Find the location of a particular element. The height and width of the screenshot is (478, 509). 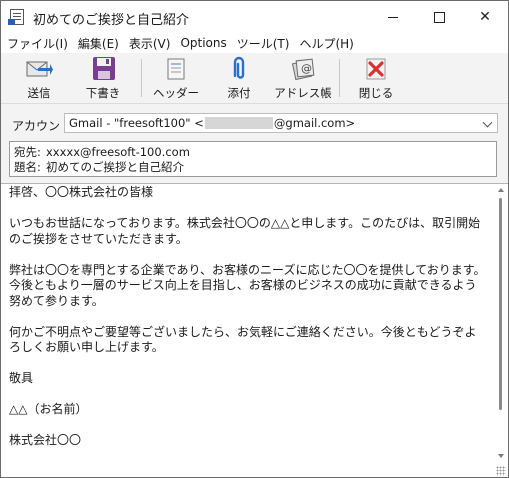

menu-view: 表示(V) is located at coordinates (150, 43).